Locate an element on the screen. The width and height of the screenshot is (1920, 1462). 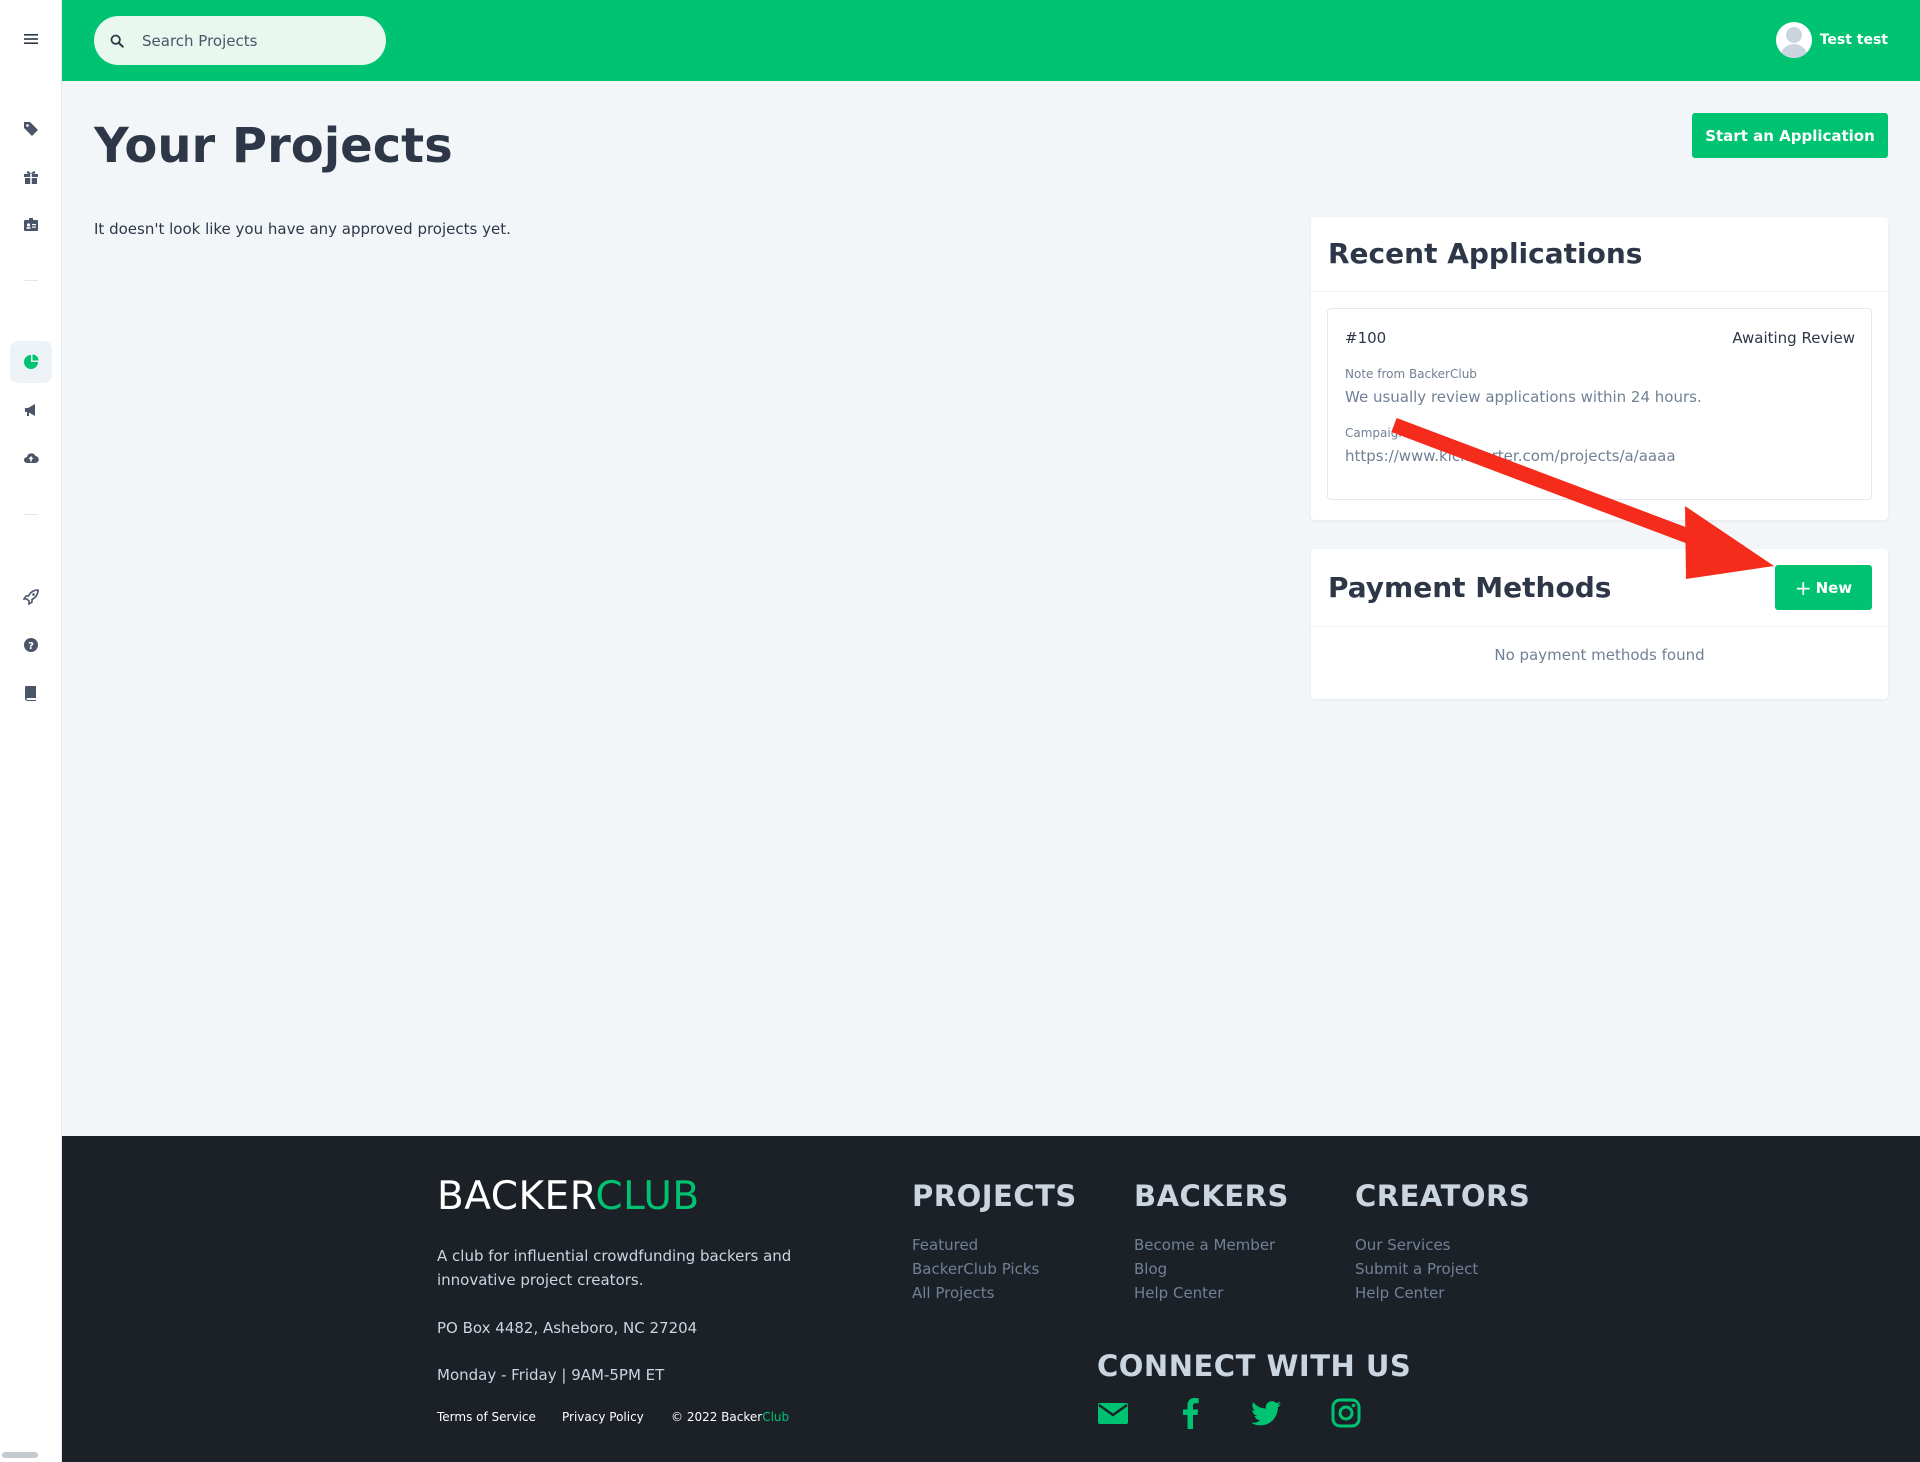
sidebar-item-rewards is located at coordinates (31, 177).